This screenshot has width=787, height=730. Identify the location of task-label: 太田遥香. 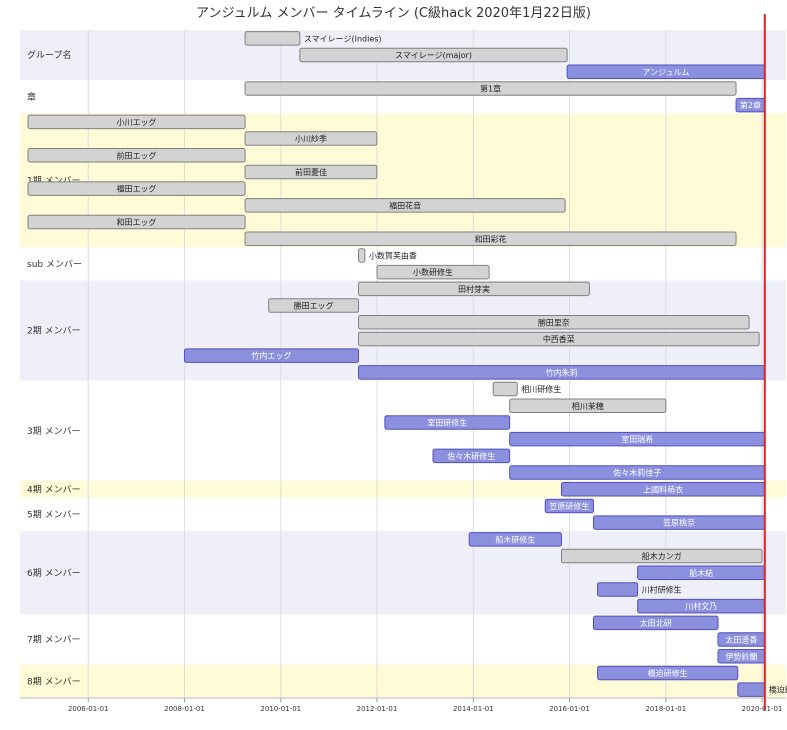
(741, 640).